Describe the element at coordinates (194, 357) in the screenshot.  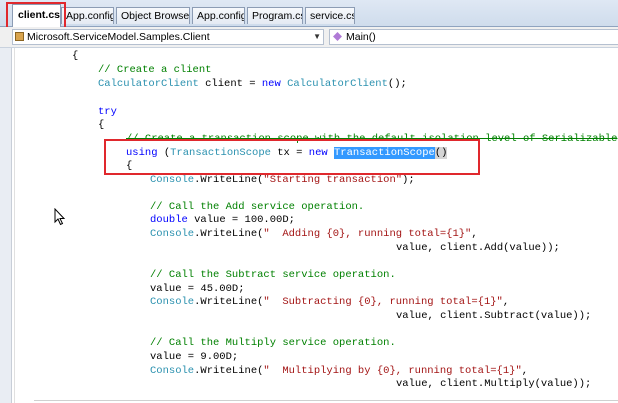
I see `code-line: value = 9.00D;` at that location.